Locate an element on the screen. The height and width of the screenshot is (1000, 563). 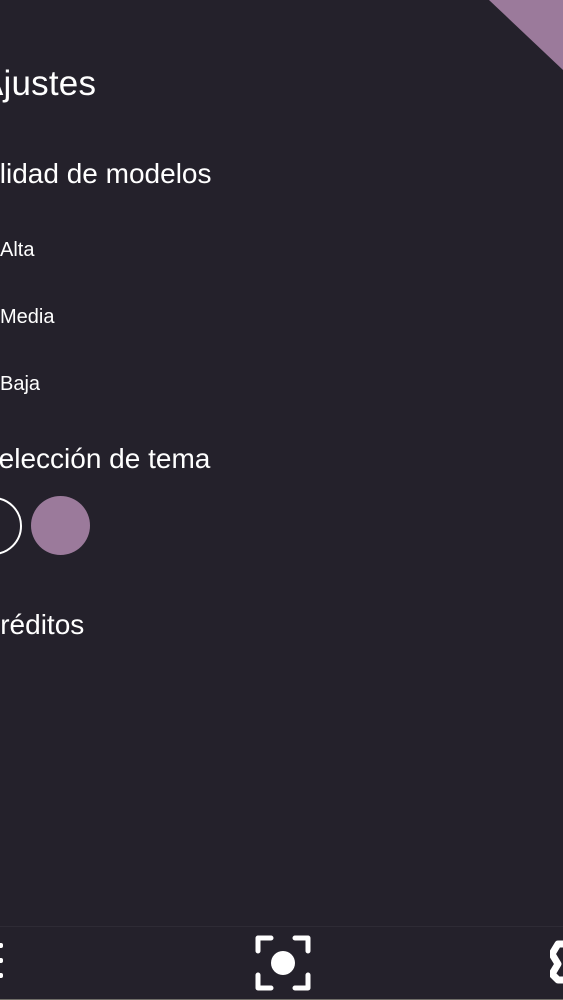
light-theme-option is located at coordinates (11, 526).